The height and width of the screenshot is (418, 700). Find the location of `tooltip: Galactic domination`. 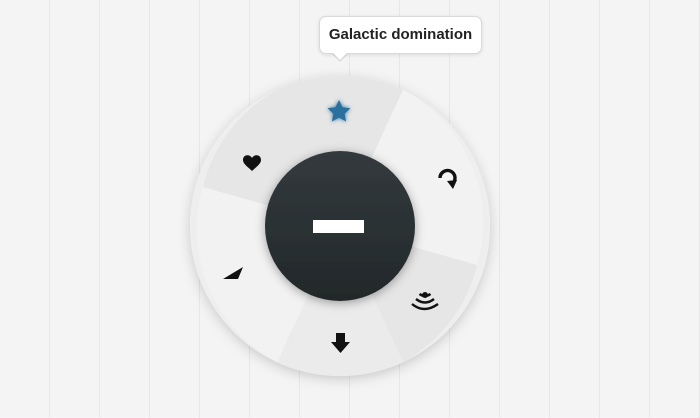

tooltip: Galactic domination is located at coordinates (400, 35).